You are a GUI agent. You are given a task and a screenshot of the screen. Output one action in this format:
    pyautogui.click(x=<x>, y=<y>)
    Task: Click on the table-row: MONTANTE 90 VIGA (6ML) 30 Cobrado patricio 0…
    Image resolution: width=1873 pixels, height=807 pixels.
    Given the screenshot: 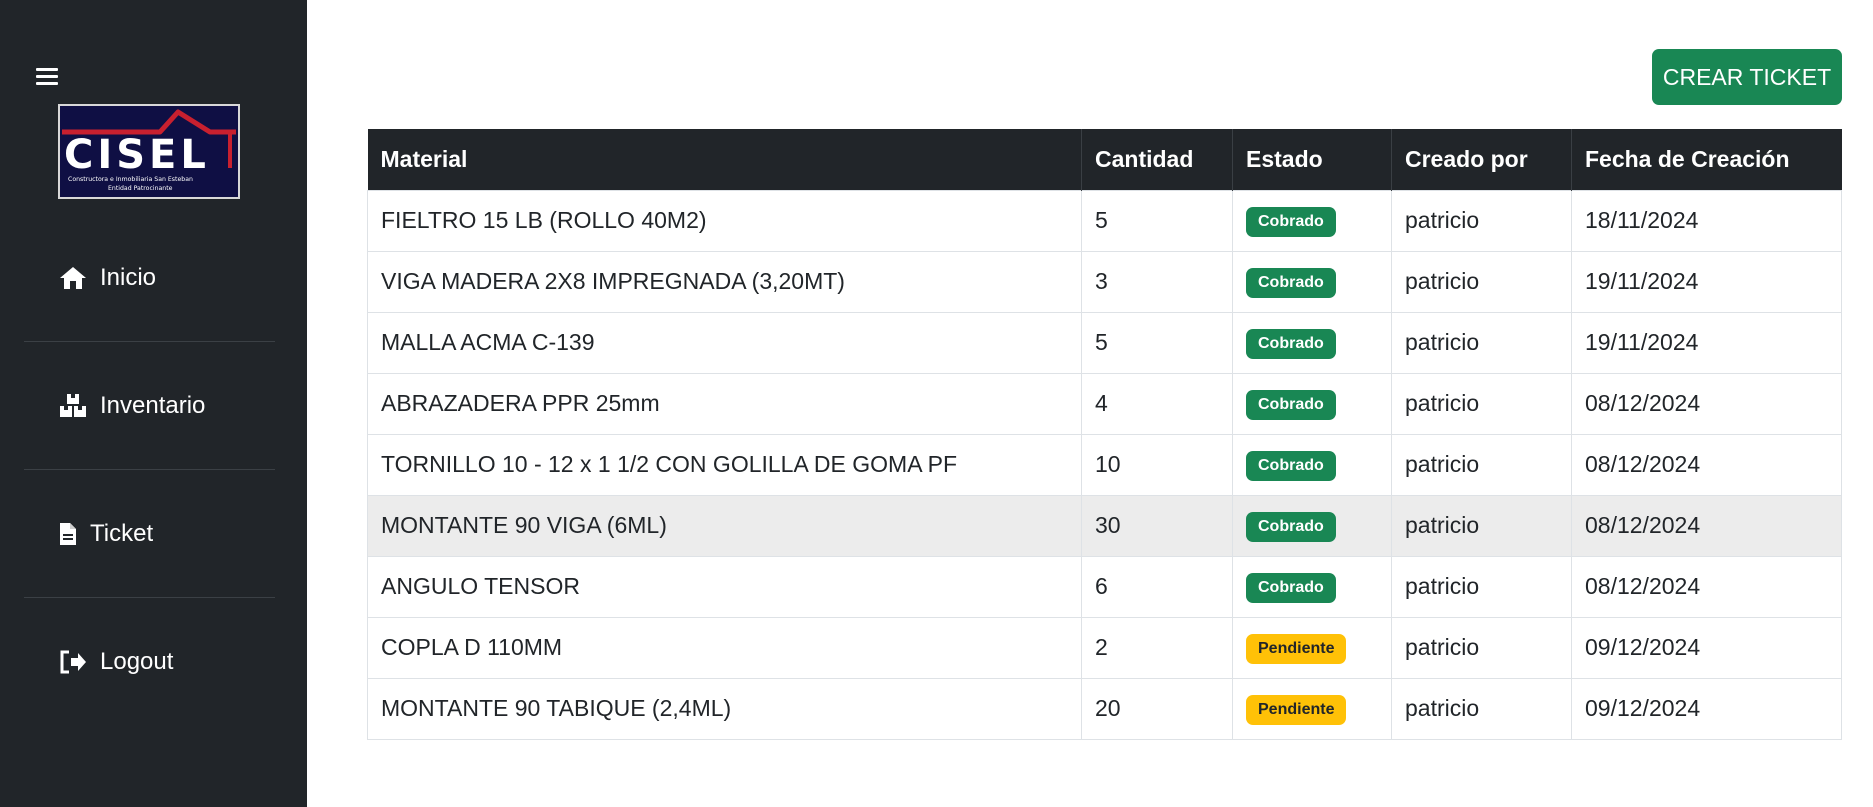 What is the action you would take?
    pyautogui.click(x=1104, y=525)
    